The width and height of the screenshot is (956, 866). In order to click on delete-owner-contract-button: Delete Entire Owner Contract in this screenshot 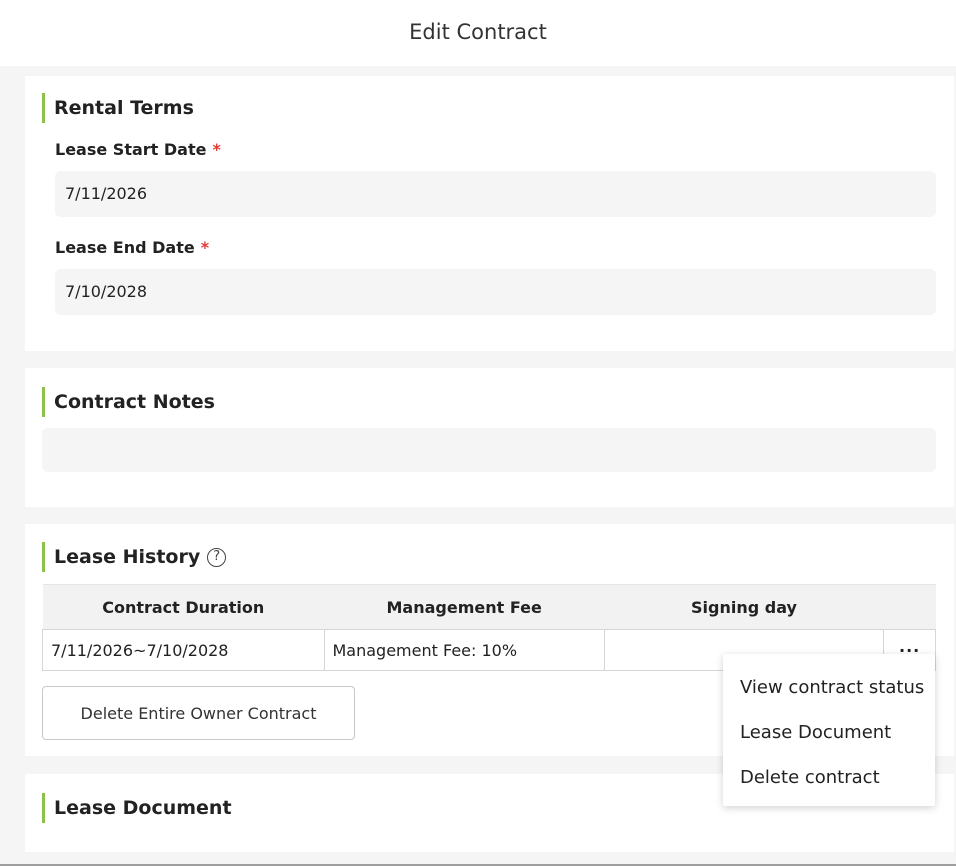, I will do `click(198, 713)`.